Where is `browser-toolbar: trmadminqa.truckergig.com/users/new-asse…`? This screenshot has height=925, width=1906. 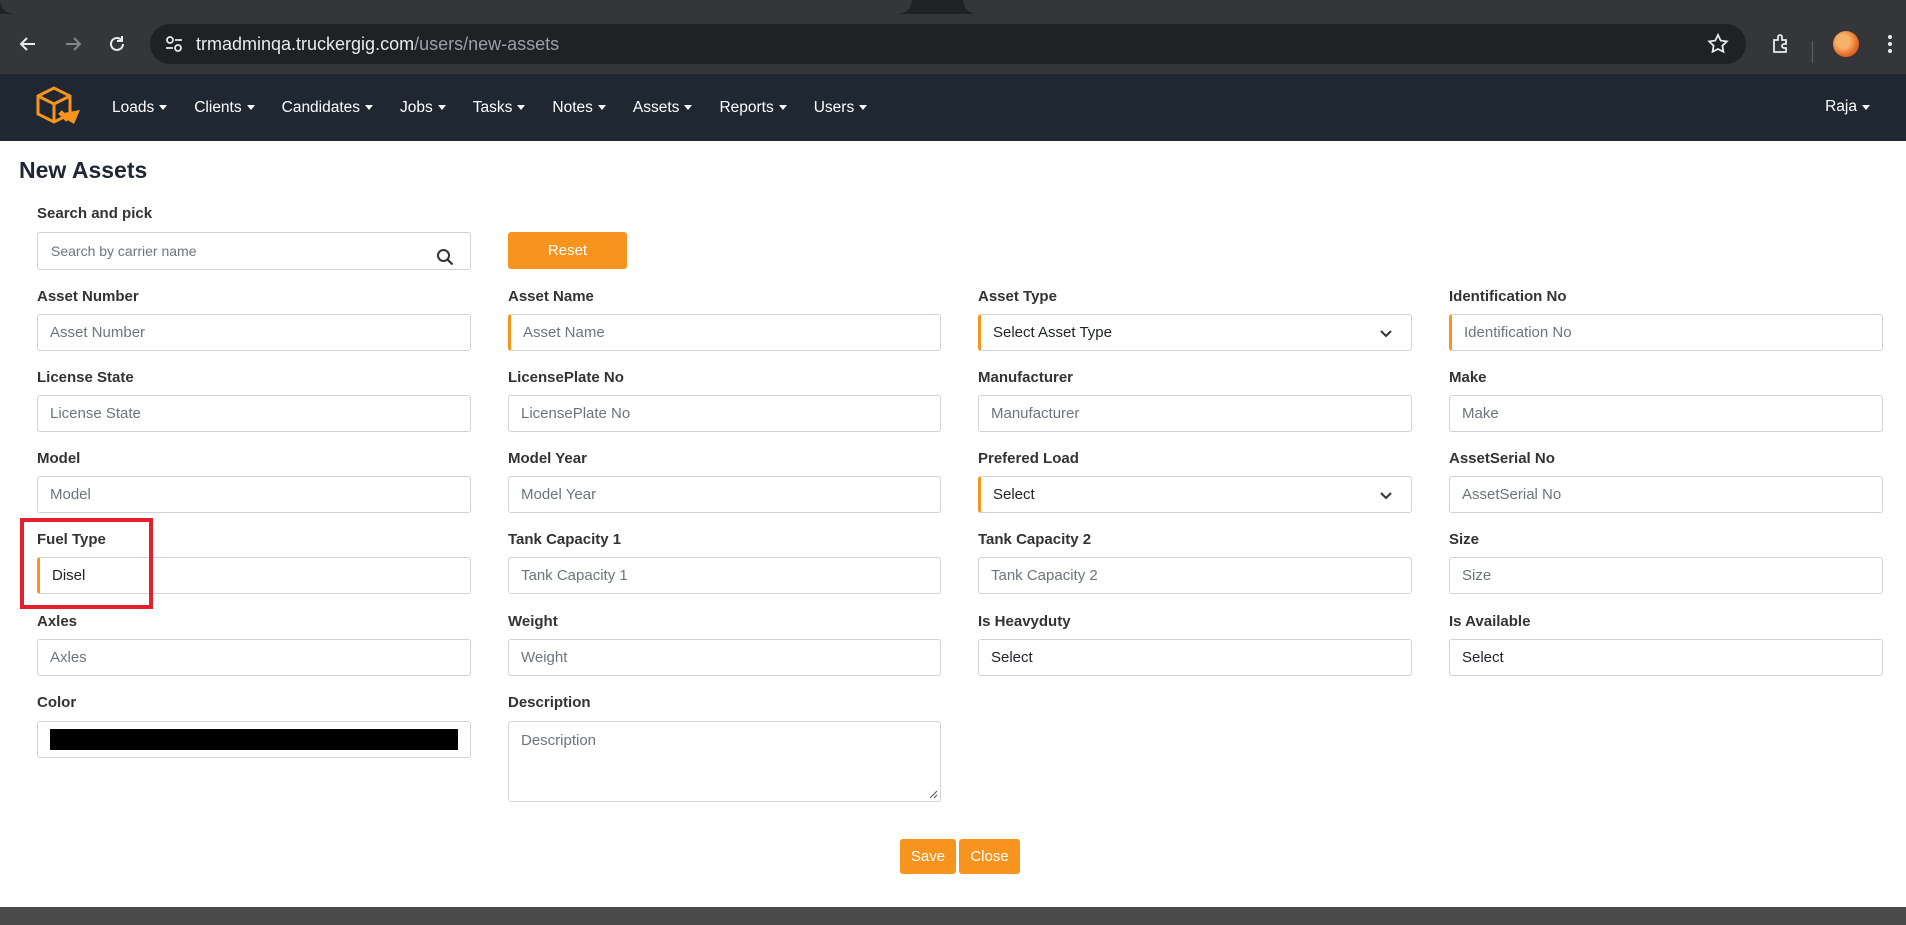
browser-toolbar: trmadminqa.truckergig.com/users/new-asse… is located at coordinates (953, 44).